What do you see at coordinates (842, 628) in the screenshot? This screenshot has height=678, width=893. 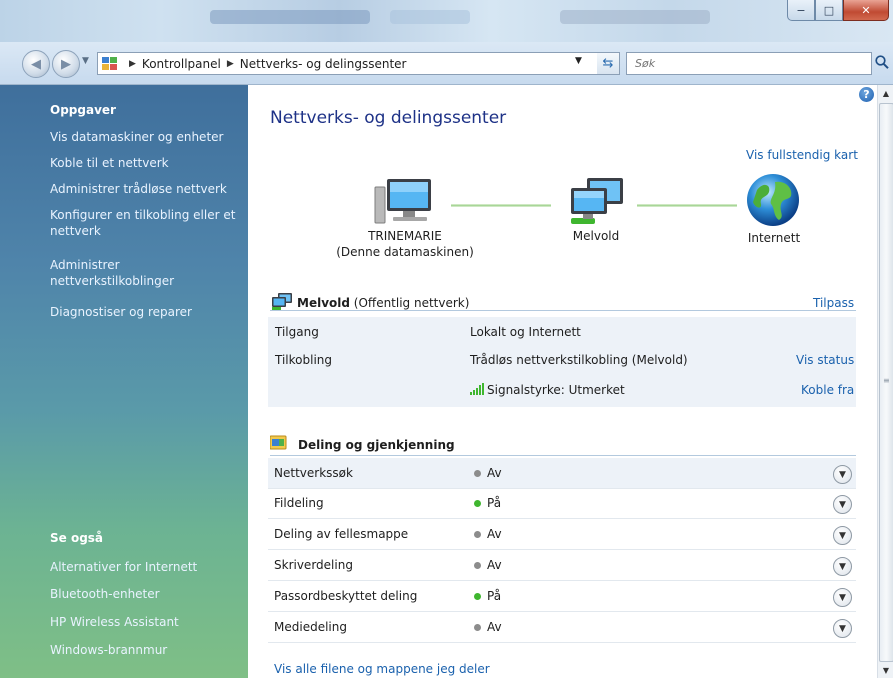 I see `expand-media-sharing-button: ▼` at bounding box center [842, 628].